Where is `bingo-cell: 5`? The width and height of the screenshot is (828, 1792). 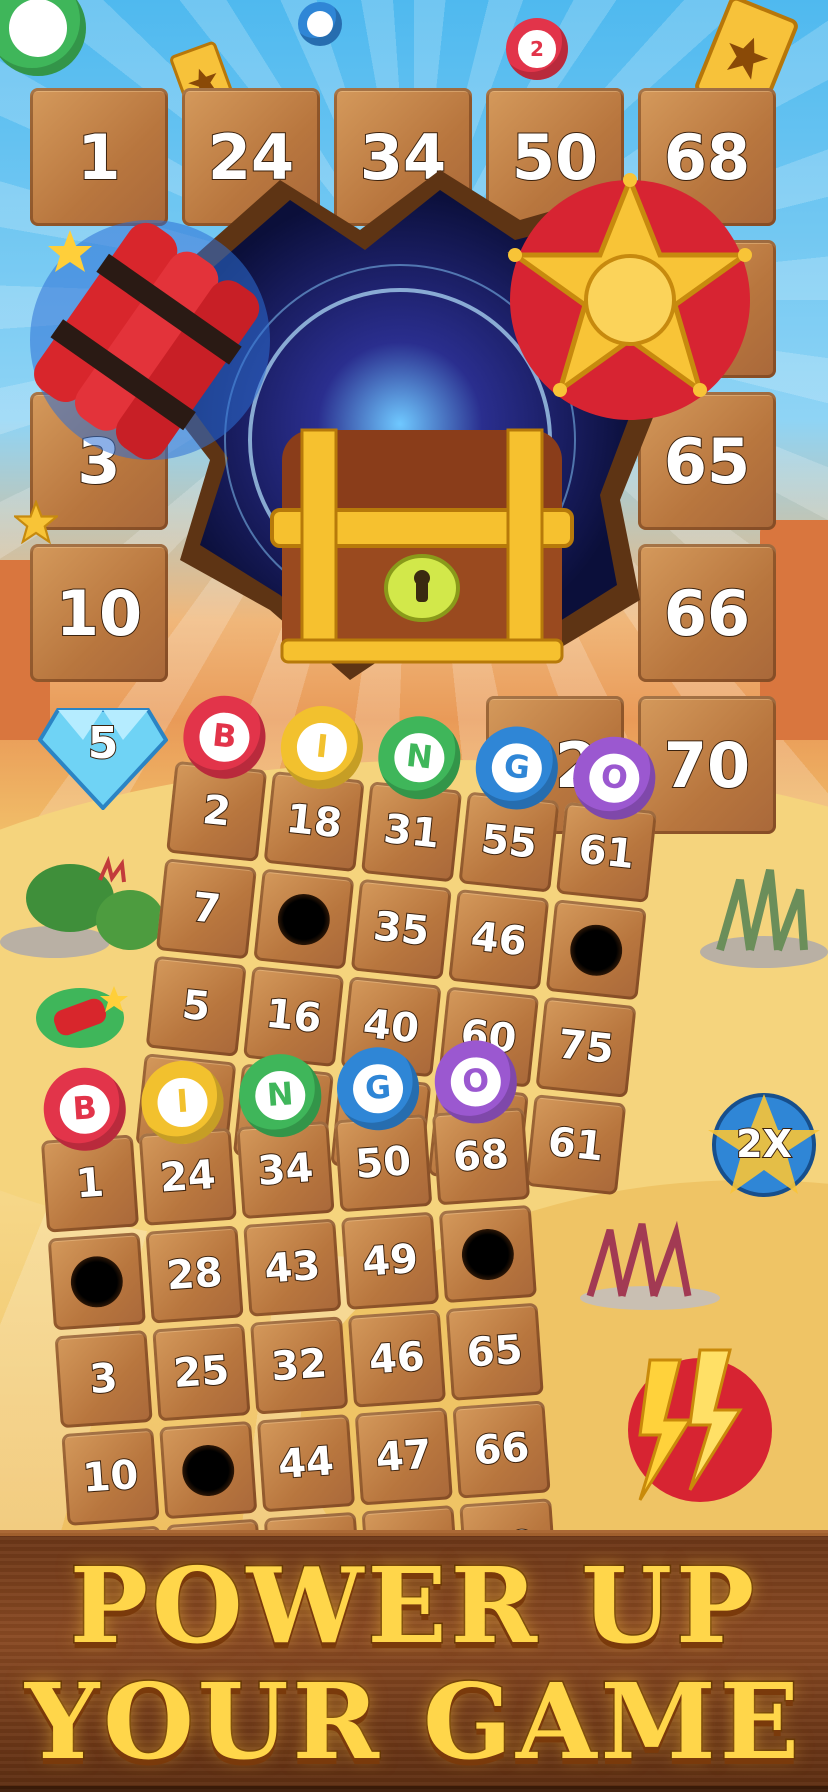
bingo-cell: 5 is located at coordinates (196, 1007).